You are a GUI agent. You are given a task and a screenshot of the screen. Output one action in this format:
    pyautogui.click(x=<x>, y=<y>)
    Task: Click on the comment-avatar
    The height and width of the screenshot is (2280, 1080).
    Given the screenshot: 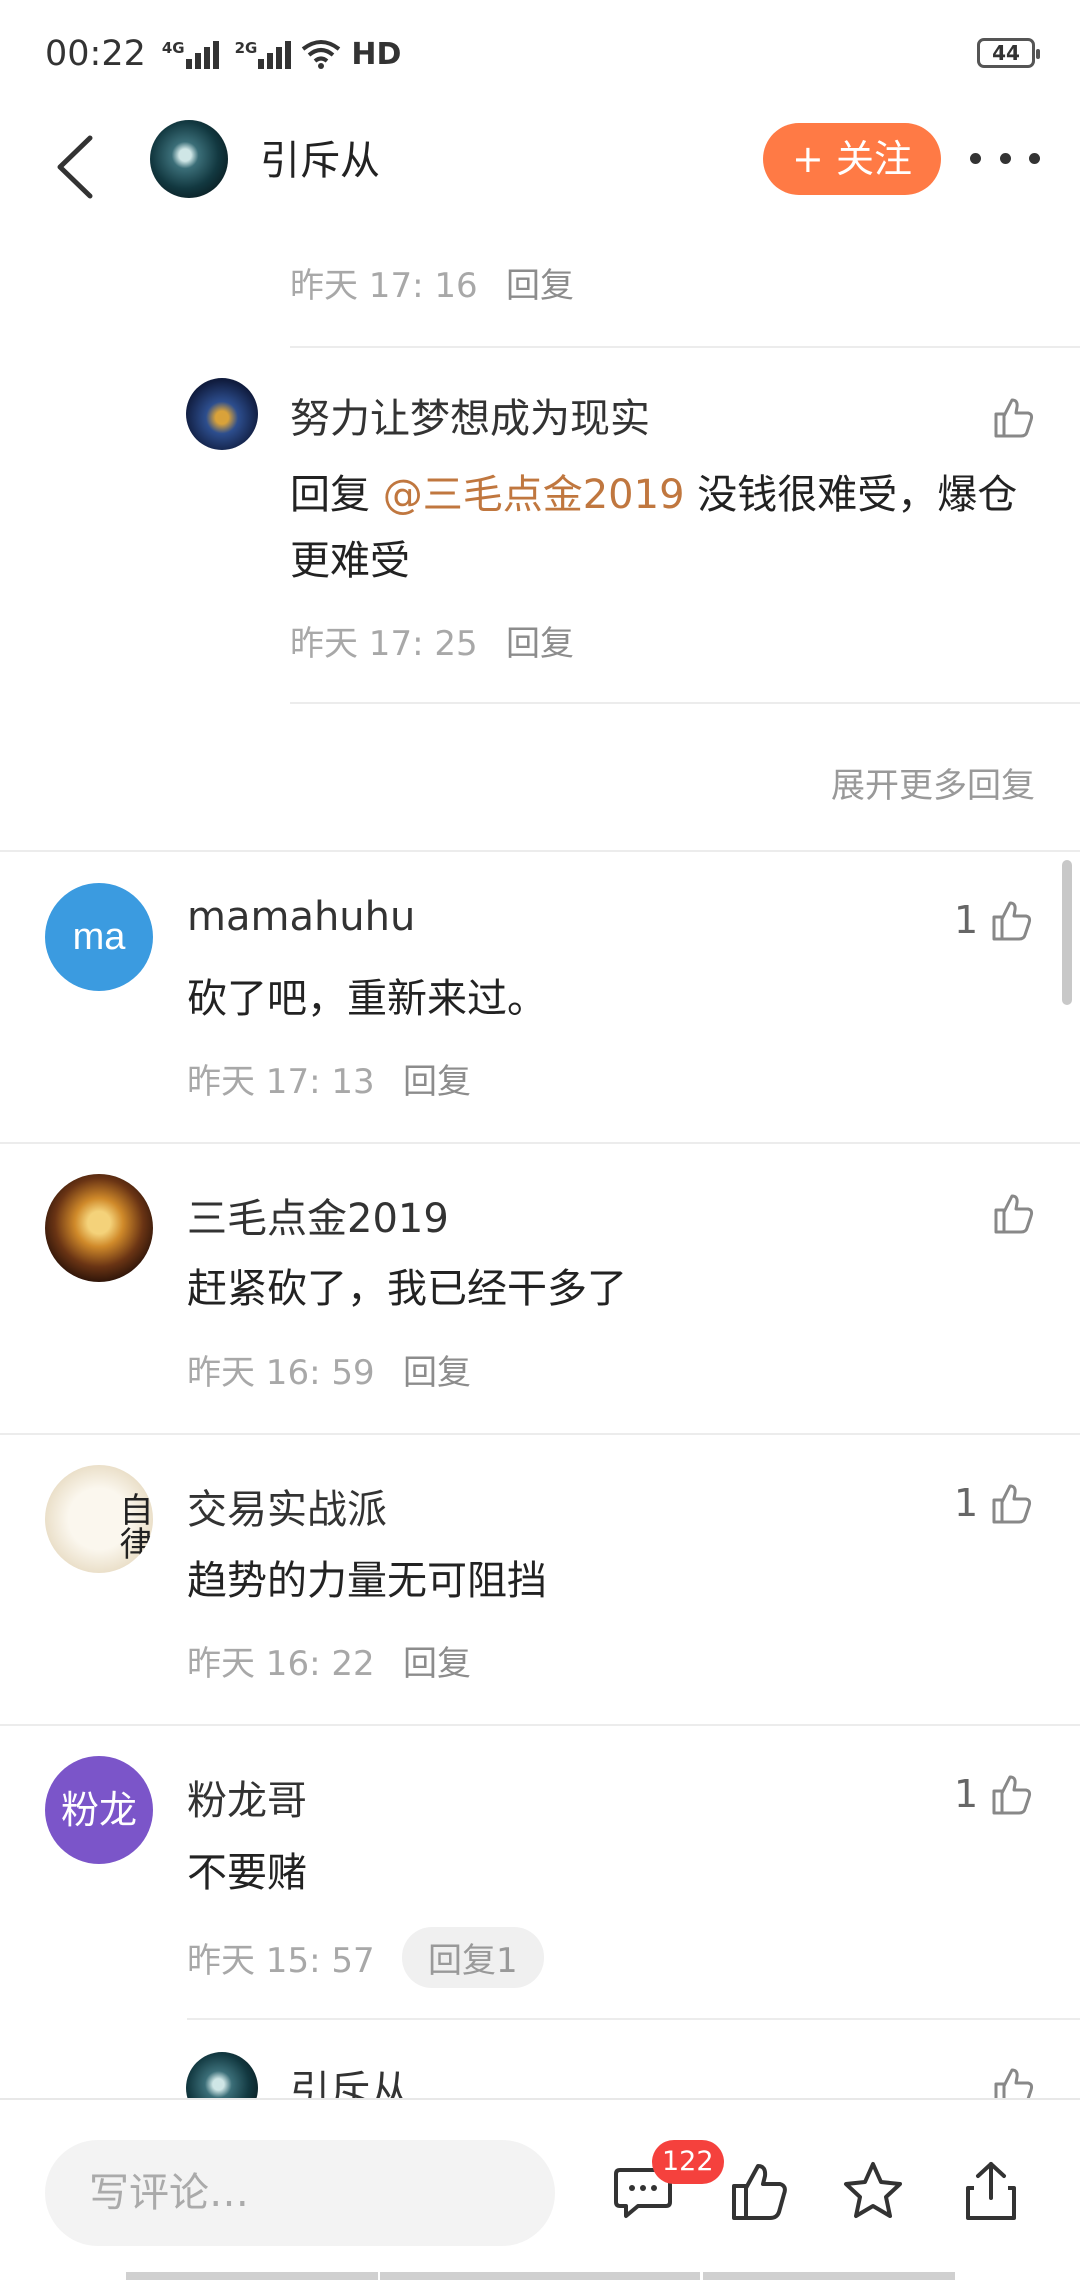 What is the action you would take?
    pyautogui.click(x=99, y=1228)
    